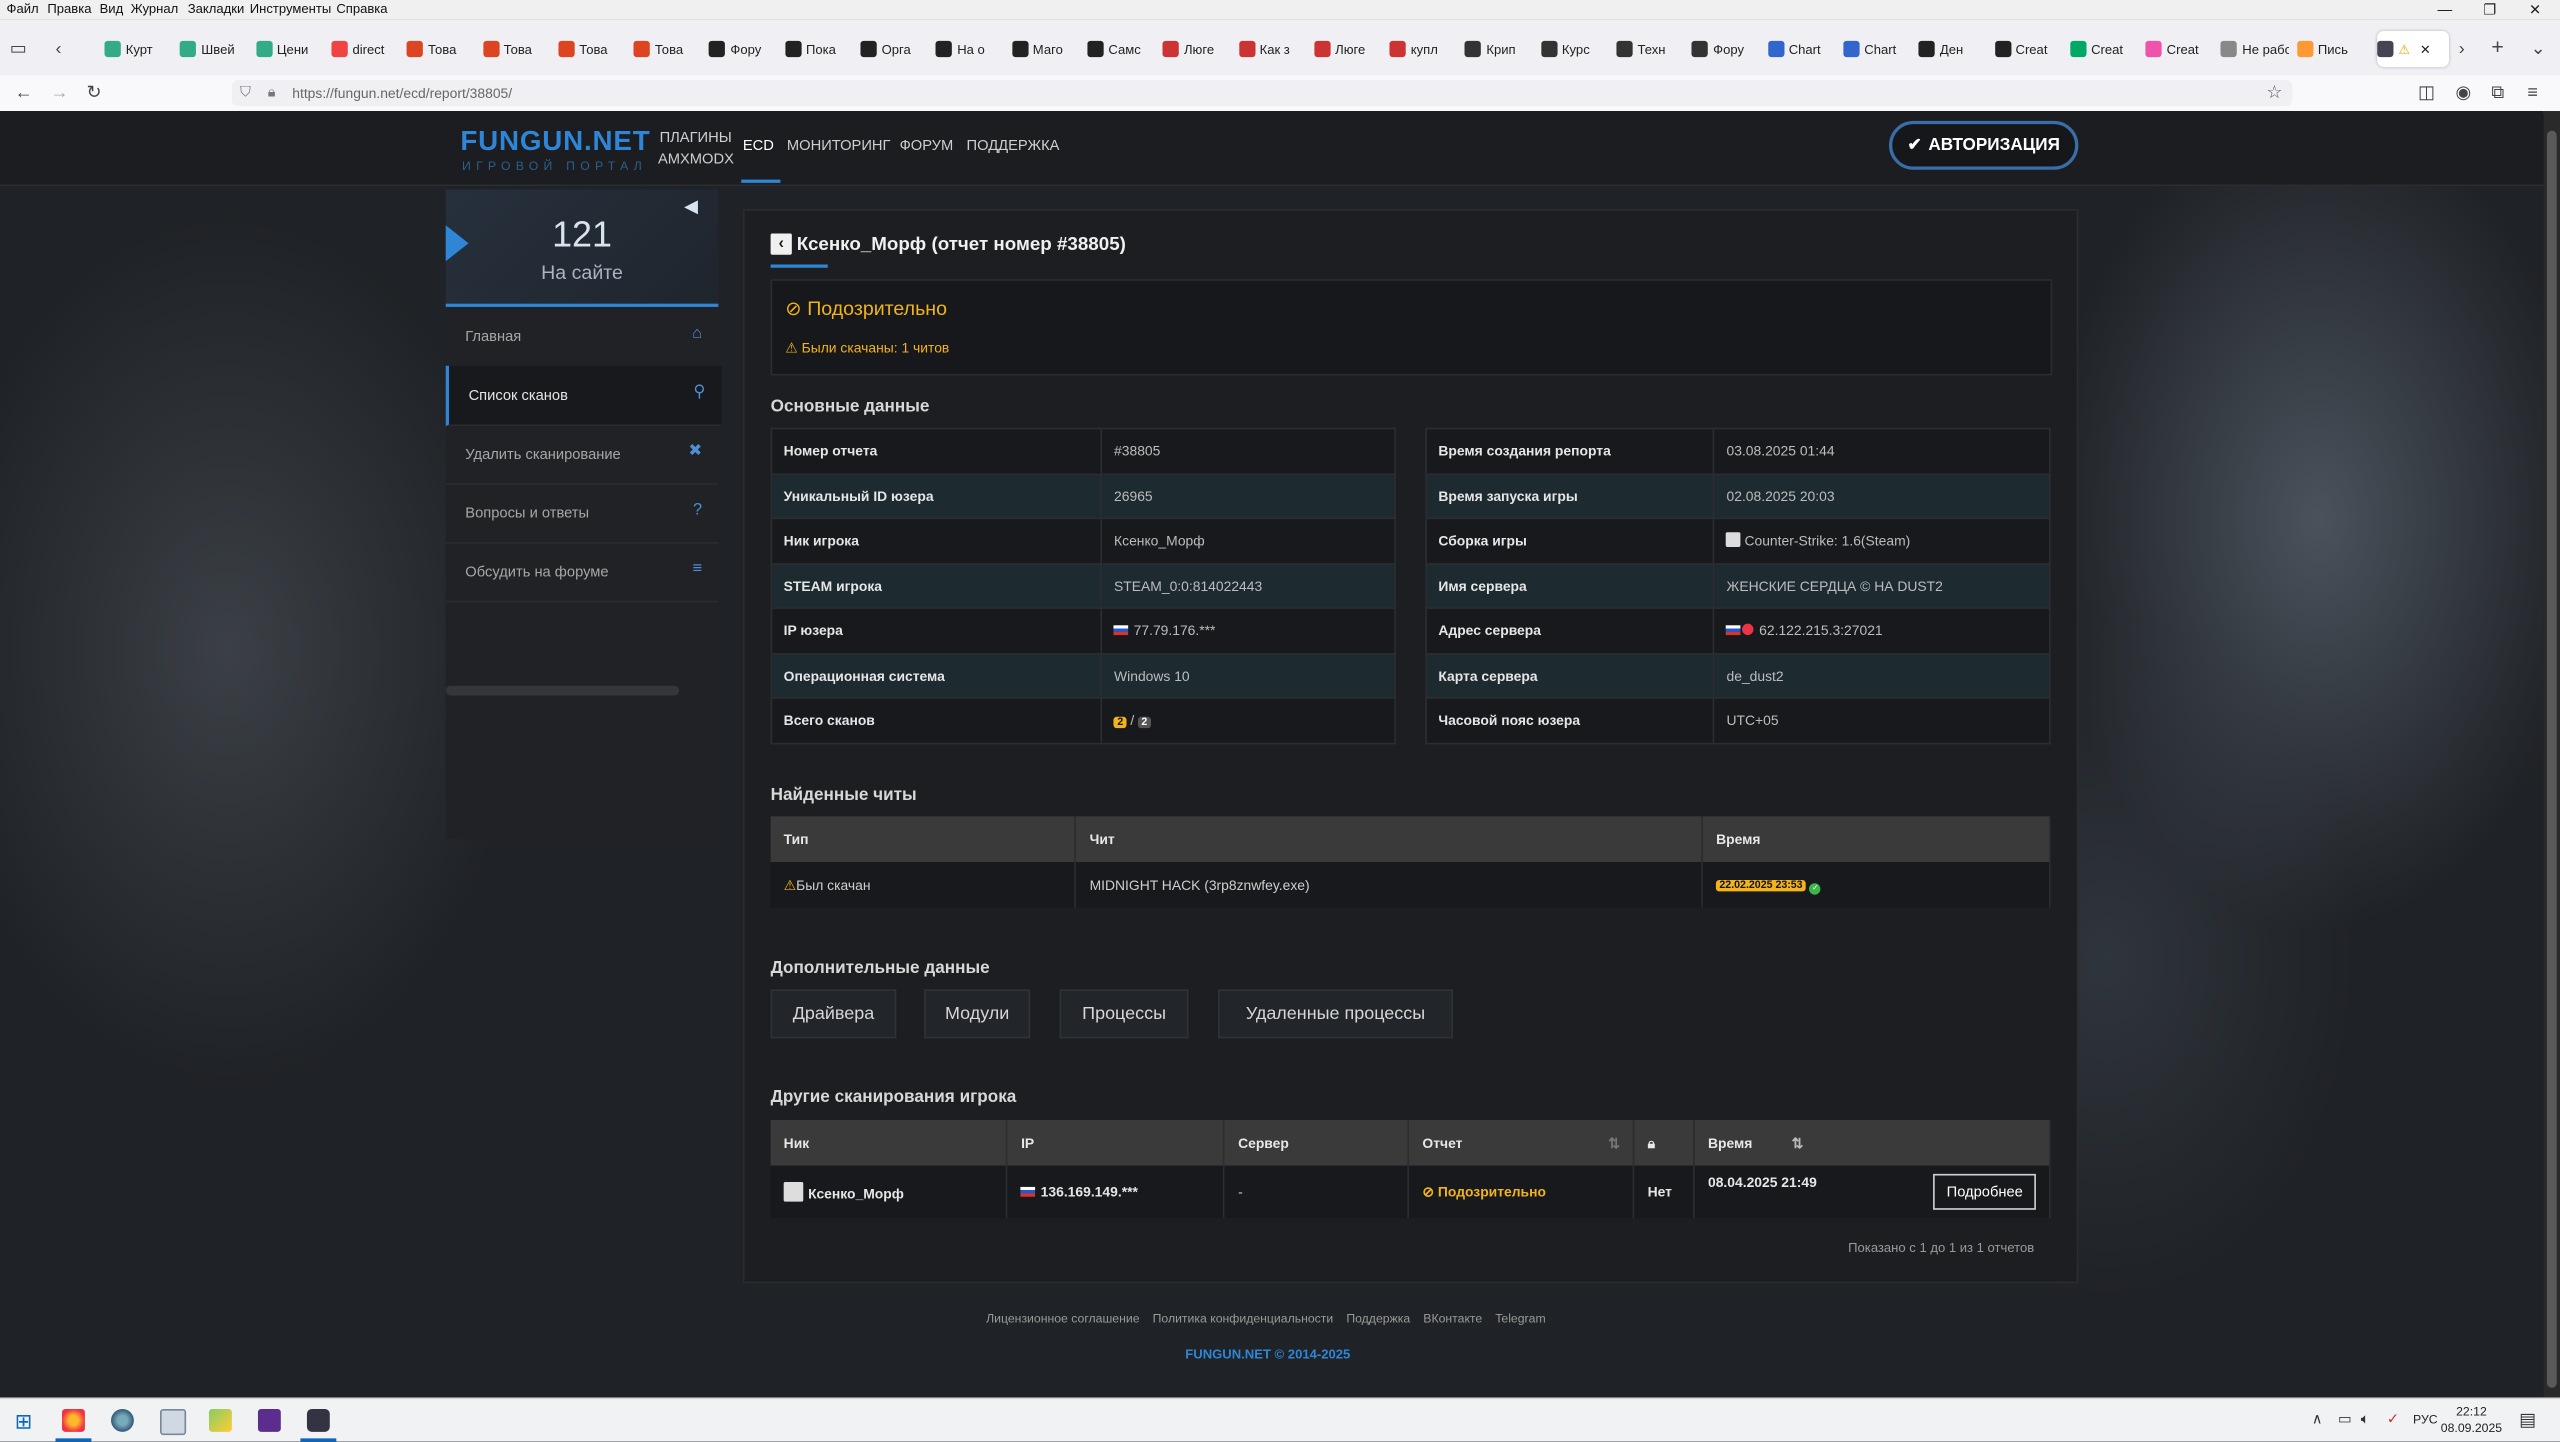 The image size is (2560, 1442). I want to click on login-button: ✔ АВТОРИЗАЦИЯ, so click(1983, 145).